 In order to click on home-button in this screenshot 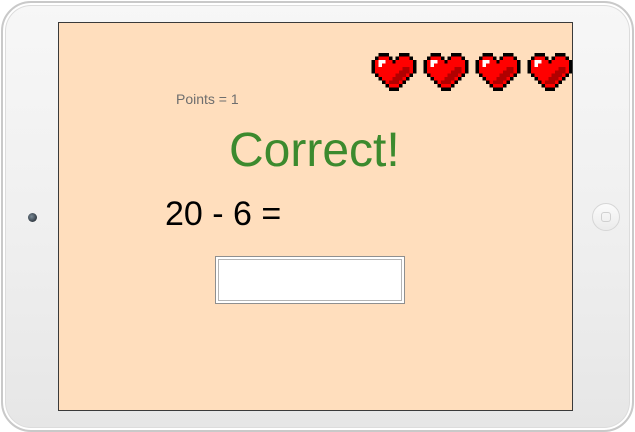, I will do `click(606, 217)`.